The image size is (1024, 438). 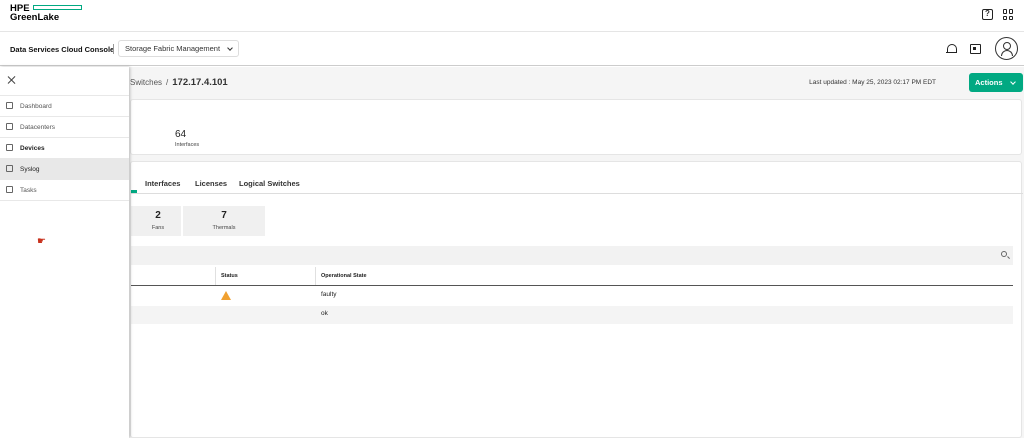 I want to click on nav-item-datacenters: Datacenters, so click(x=64, y=127).